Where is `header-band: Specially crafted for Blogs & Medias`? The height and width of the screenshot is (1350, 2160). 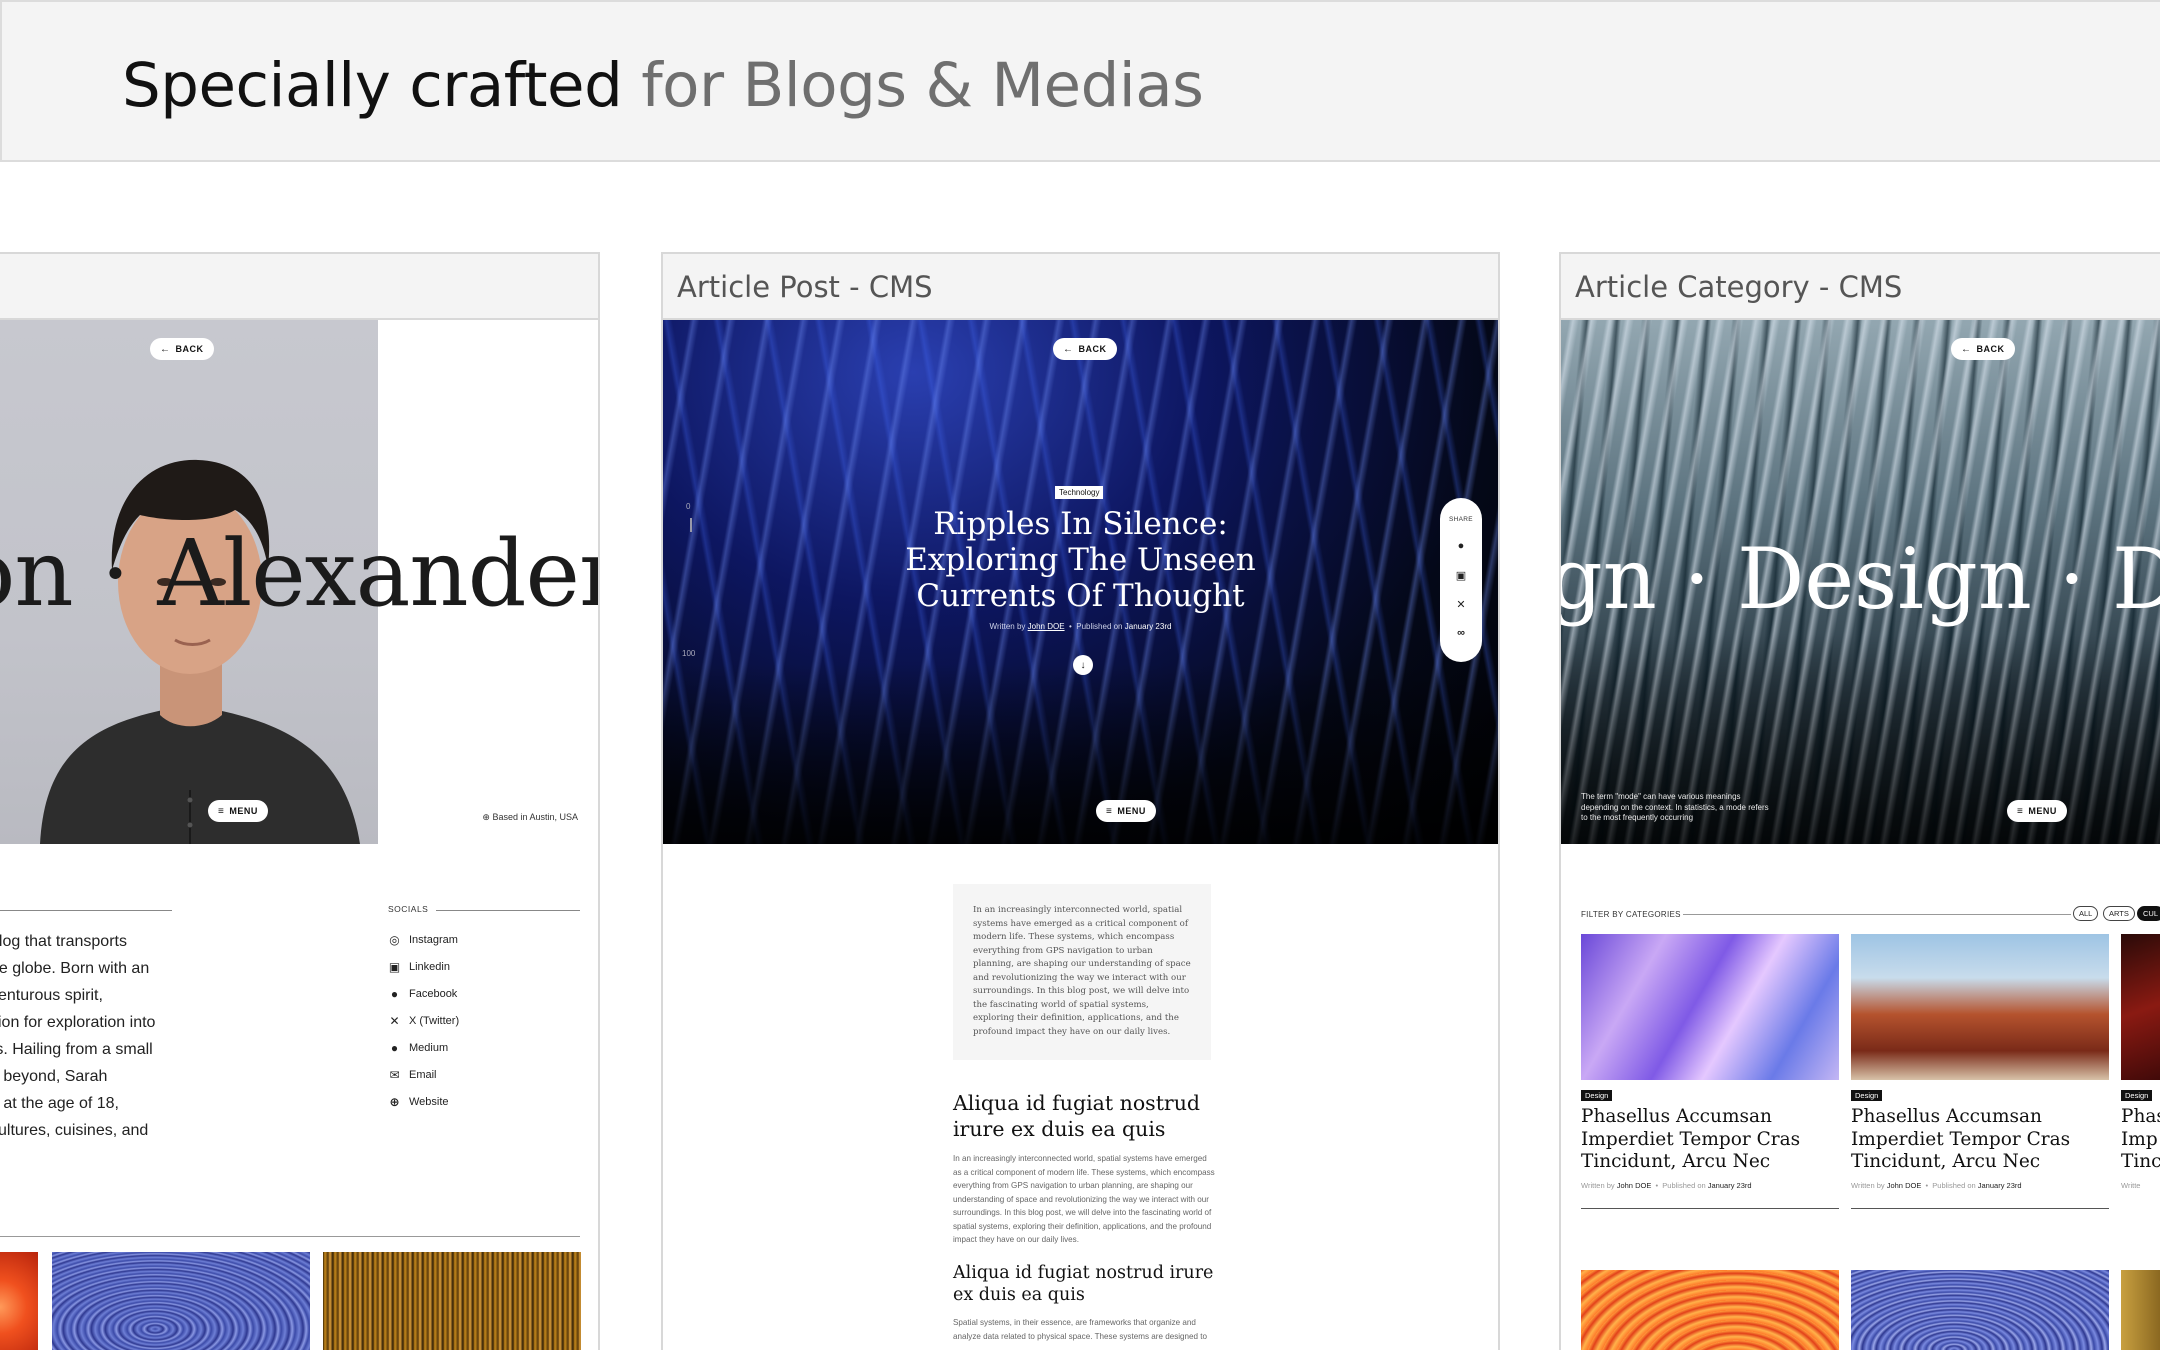 header-band: Specially crafted for Blogs & Medias is located at coordinates (1080, 81).